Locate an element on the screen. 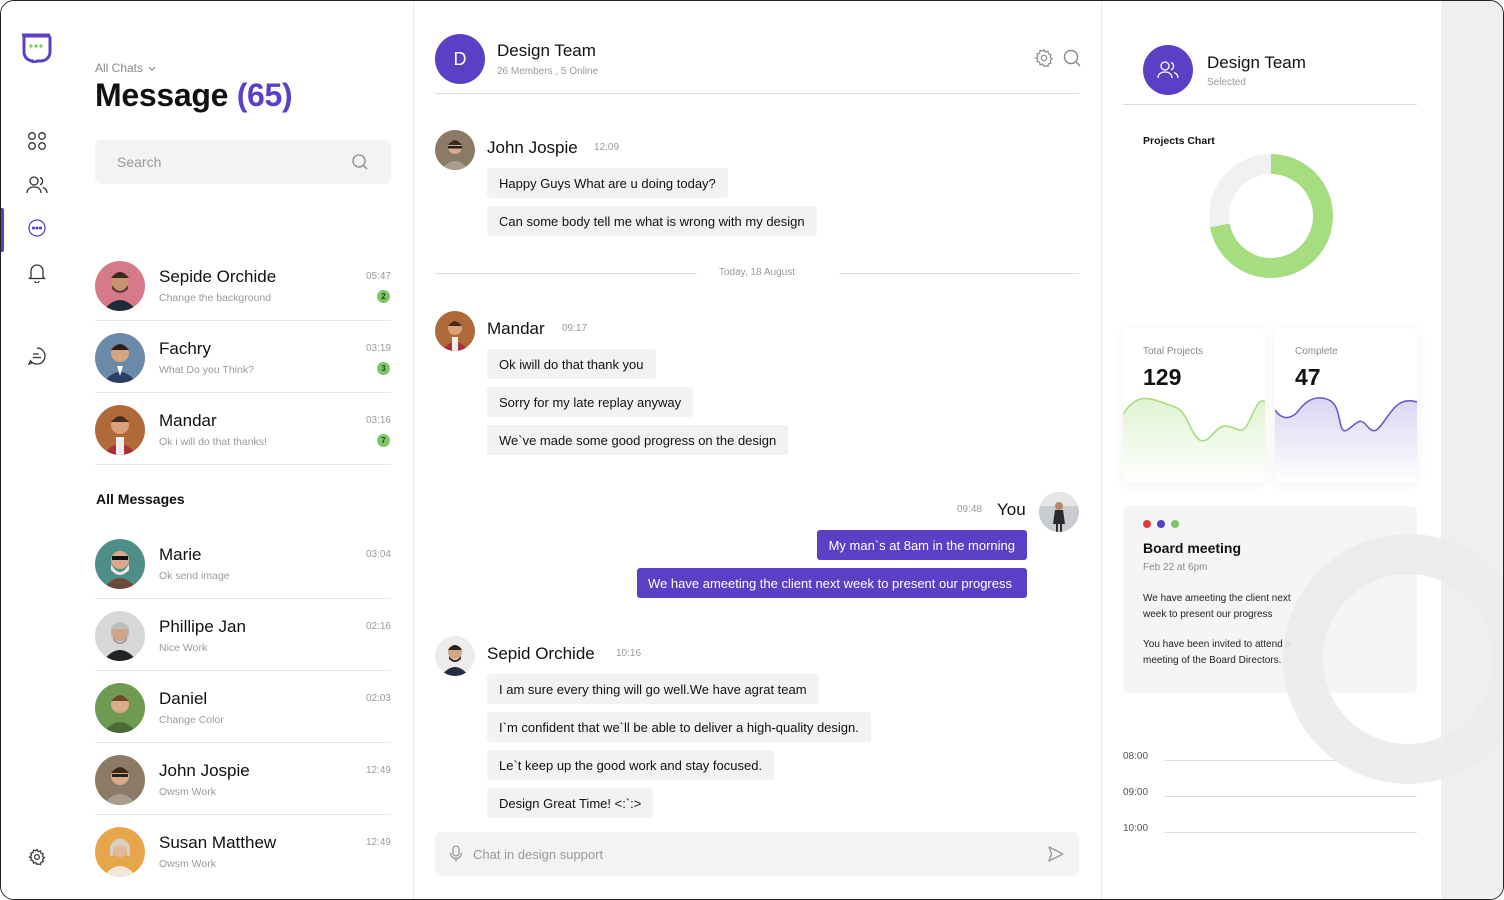 The height and width of the screenshot is (900, 1504). page-title: Message (65) is located at coordinates (194, 95).